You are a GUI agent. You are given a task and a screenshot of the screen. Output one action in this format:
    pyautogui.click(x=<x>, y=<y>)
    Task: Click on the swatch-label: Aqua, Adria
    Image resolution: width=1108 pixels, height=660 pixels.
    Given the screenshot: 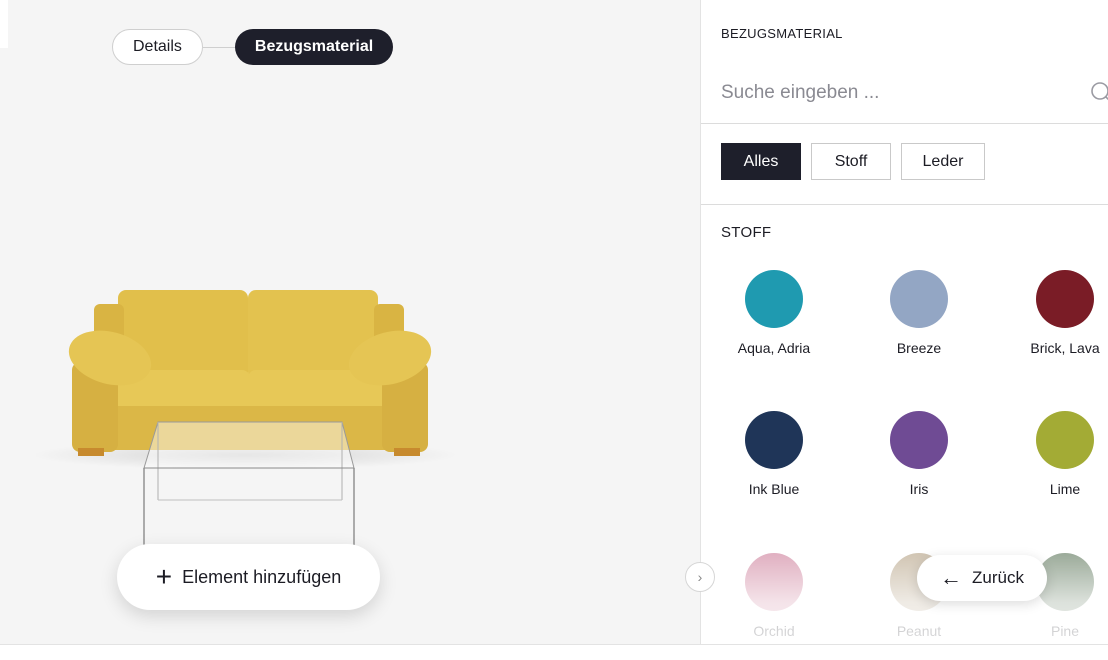 What is the action you would take?
    pyautogui.click(x=774, y=348)
    